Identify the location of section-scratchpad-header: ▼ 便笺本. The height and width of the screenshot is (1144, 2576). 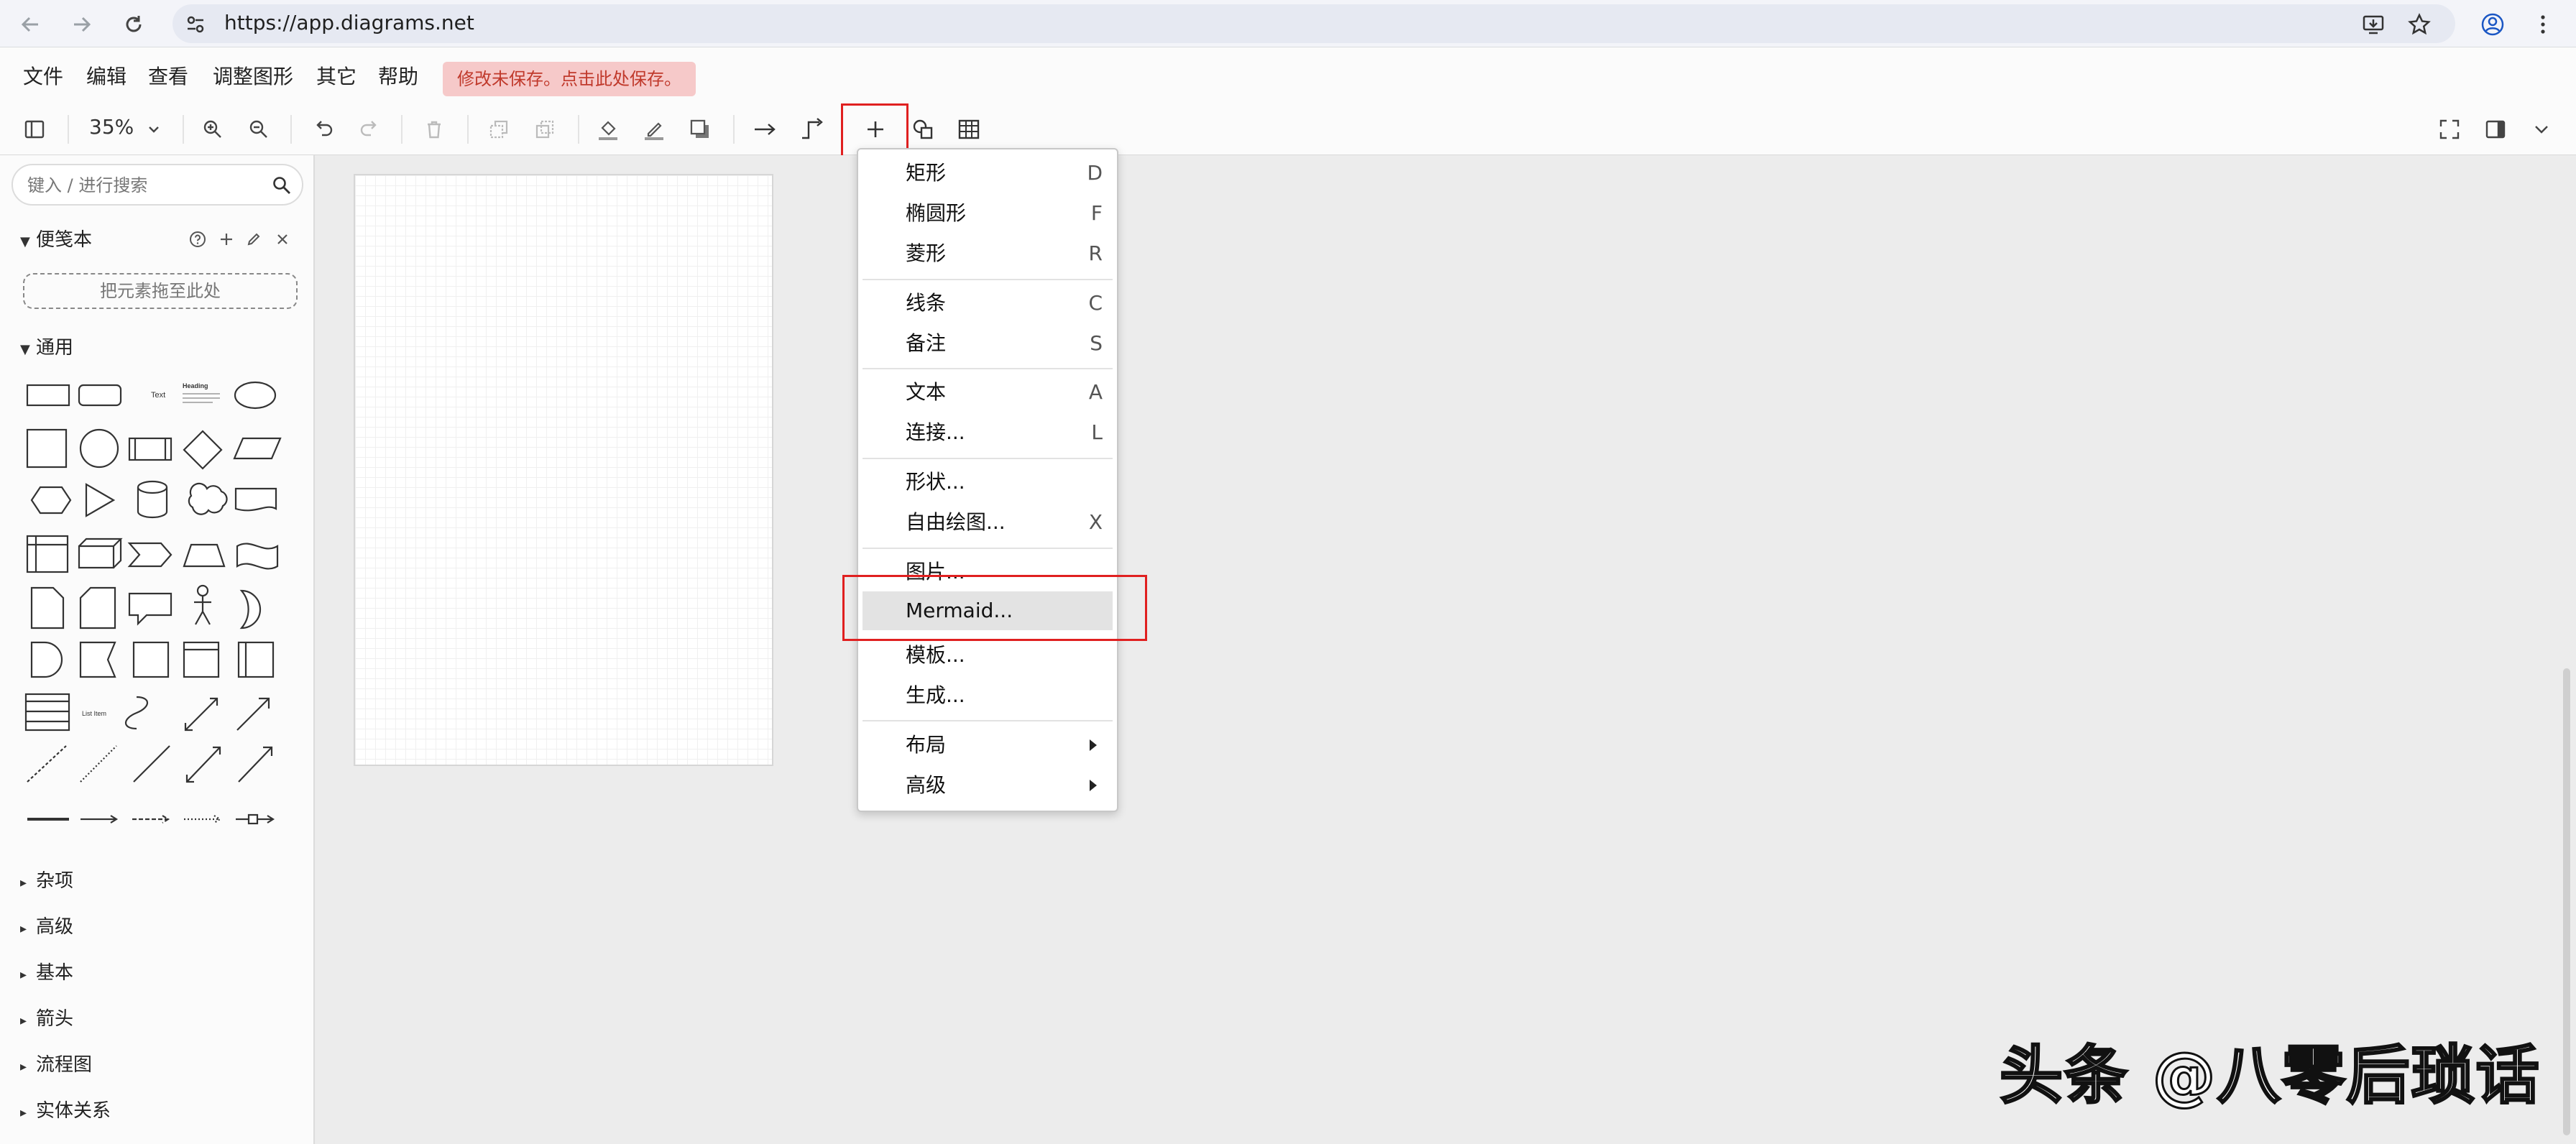
(56, 242).